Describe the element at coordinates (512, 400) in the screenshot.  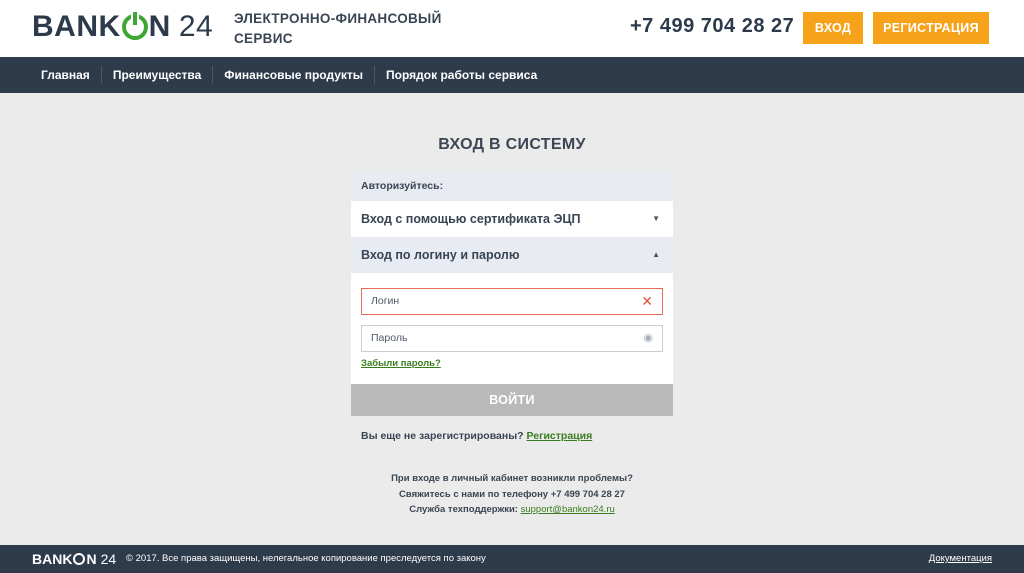
I see `submit-login-button: ВОЙТИ` at that location.